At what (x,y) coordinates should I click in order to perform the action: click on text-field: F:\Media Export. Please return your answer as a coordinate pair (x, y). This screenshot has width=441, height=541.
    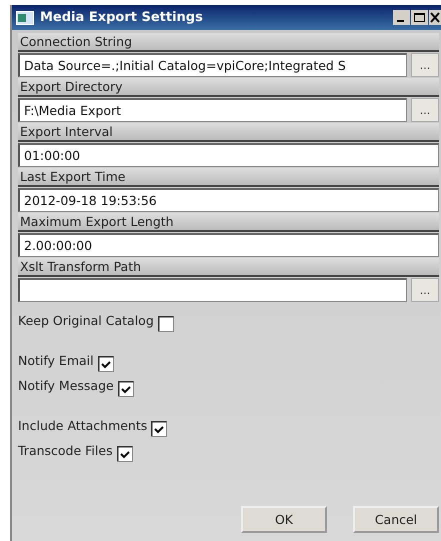
    Looking at the image, I should click on (212, 110).